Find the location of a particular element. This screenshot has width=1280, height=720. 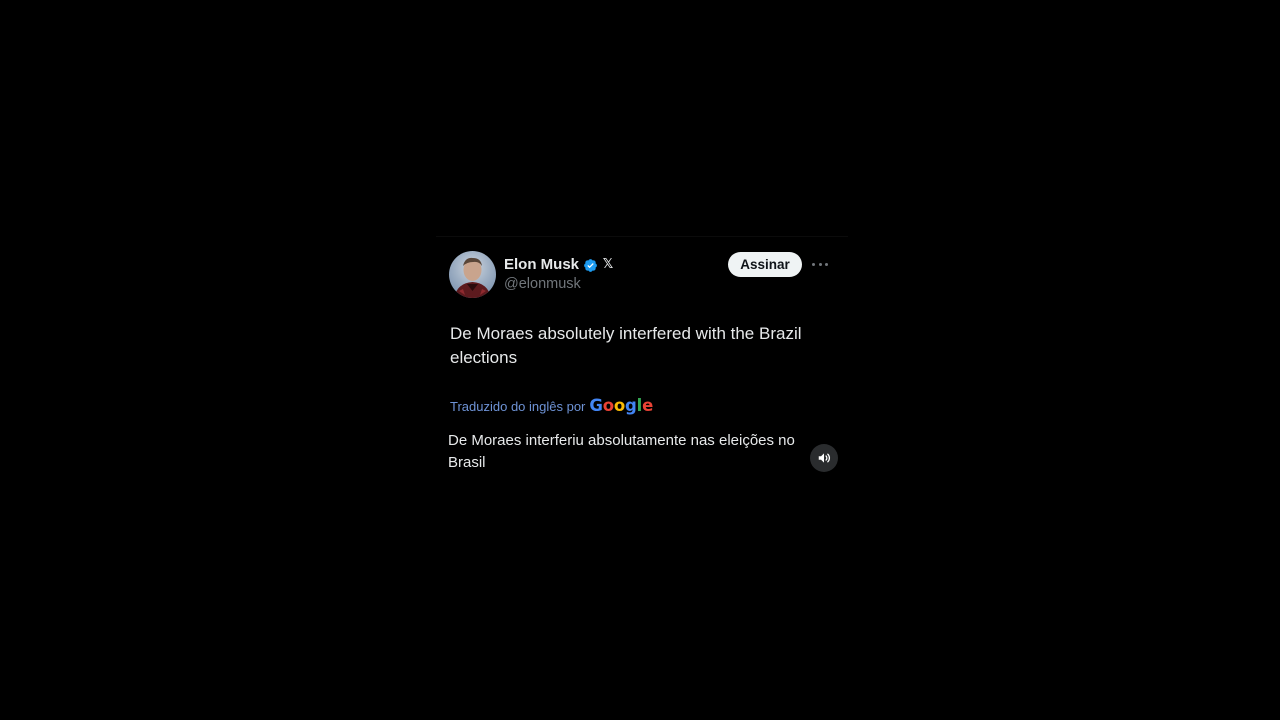

avatar is located at coordinates (472, 274).